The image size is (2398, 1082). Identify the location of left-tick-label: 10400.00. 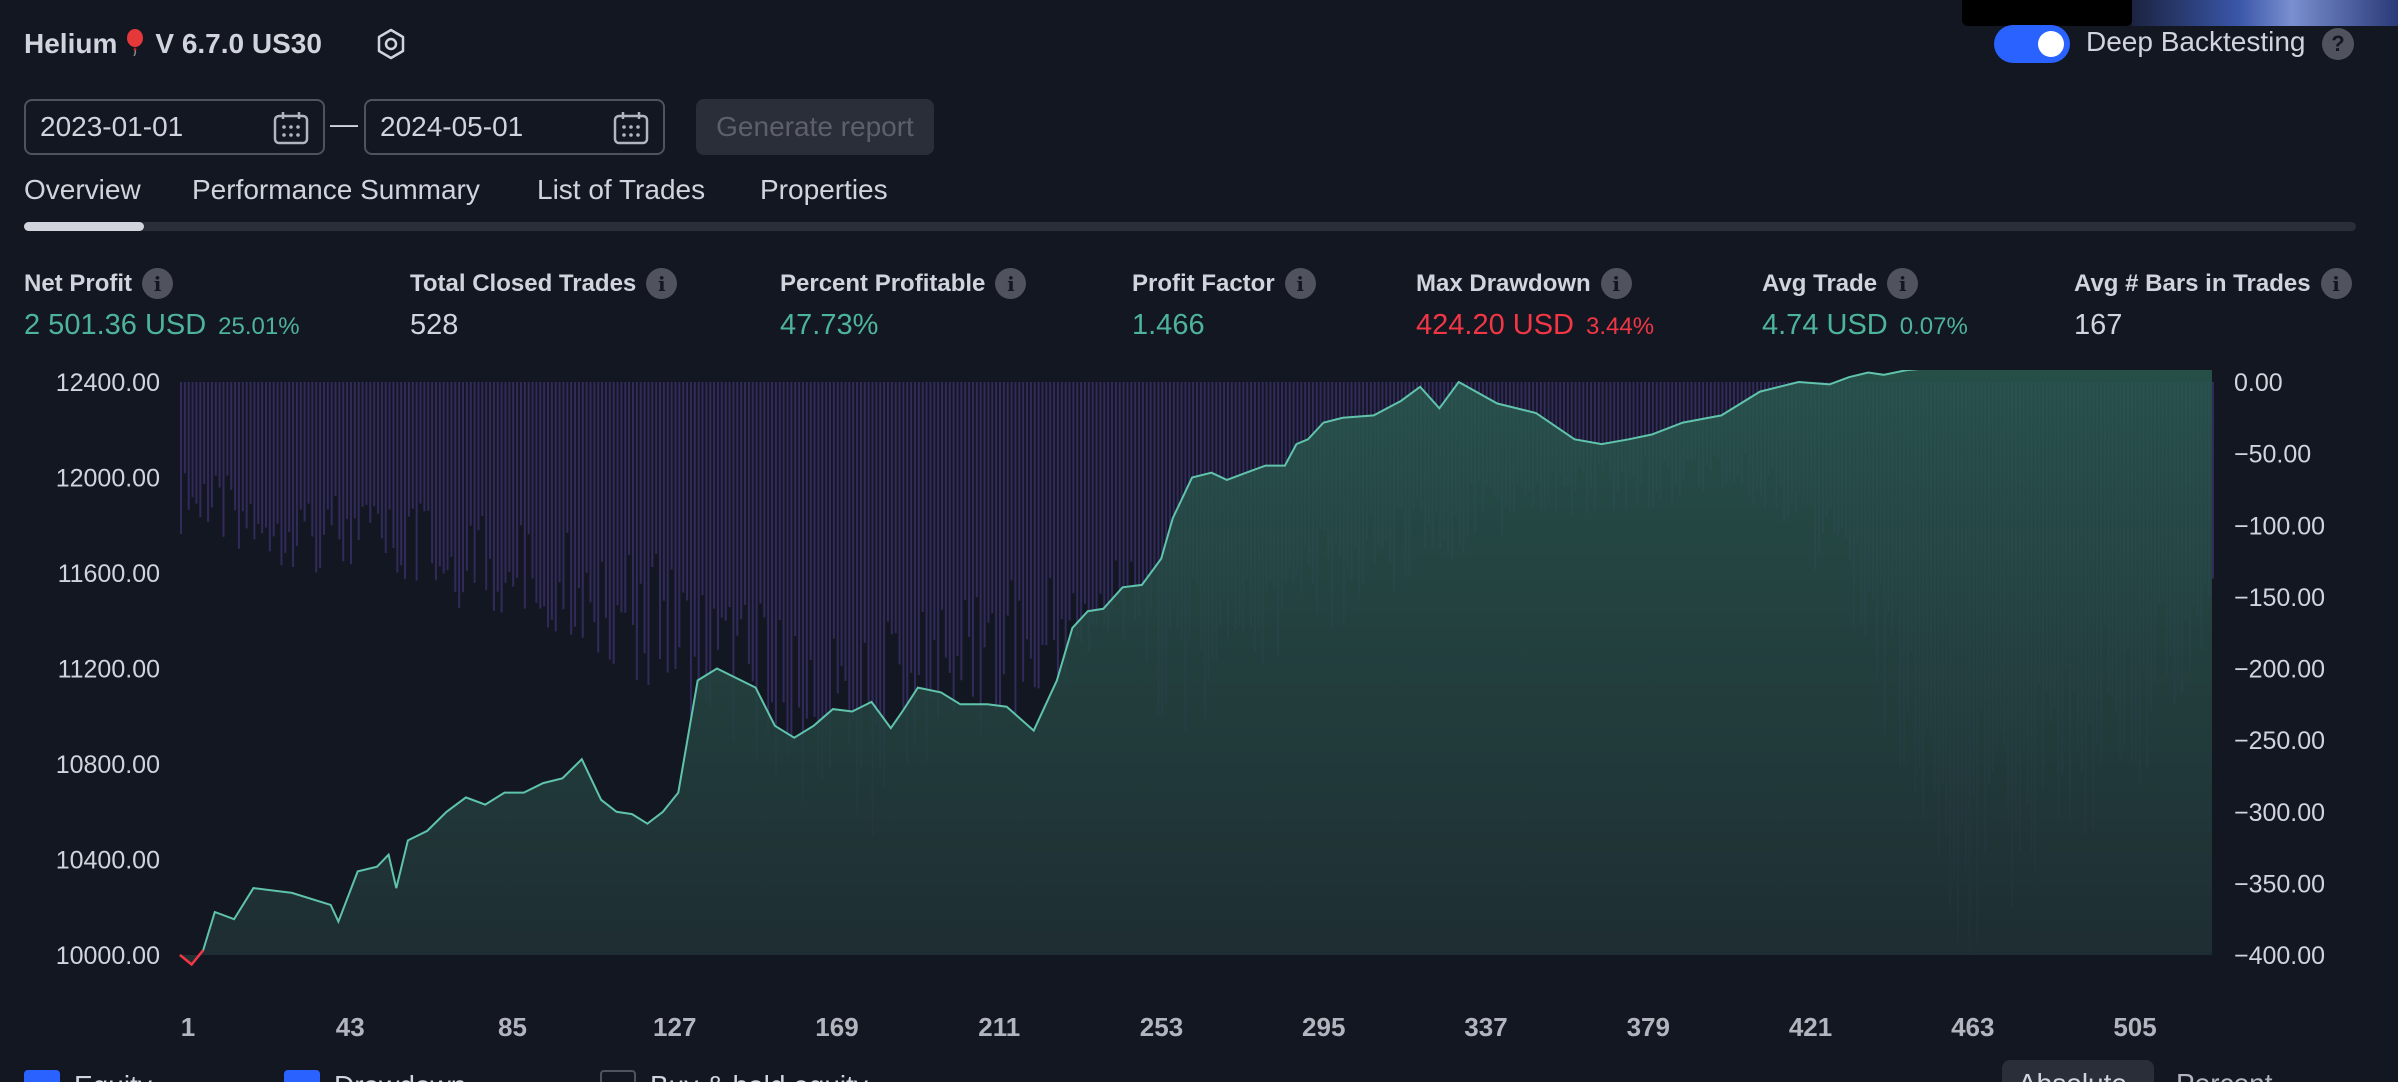
(108, 861).